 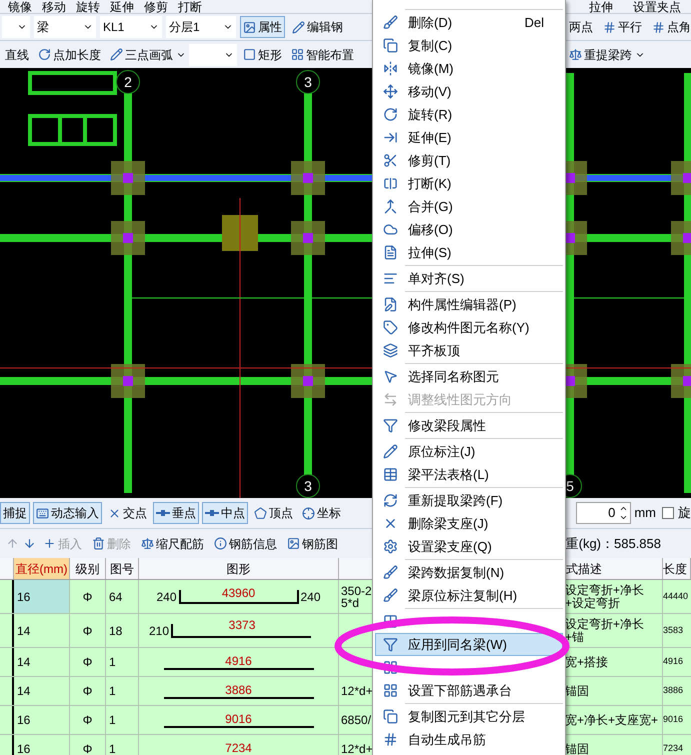 I want to click on menu-item: 原位标注(J), so click(x=469, y=451).